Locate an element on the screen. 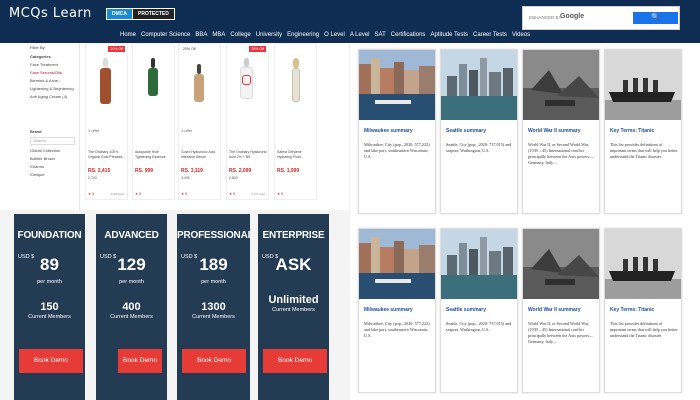 Image resolution: width=700 pixels, height=400 pixels. nav-item: Aptitude Tests is located at coordinates (449, 35).